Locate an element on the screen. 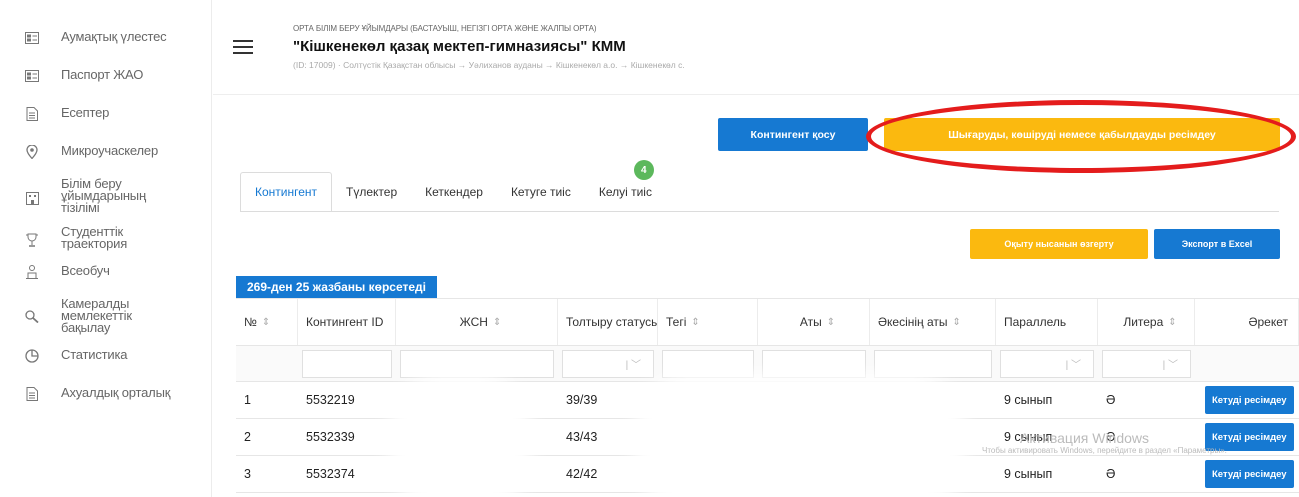 This screenshot has height=497, width=1299. column-header-name: Аты ⇕ is located at coordinates (814, 322).